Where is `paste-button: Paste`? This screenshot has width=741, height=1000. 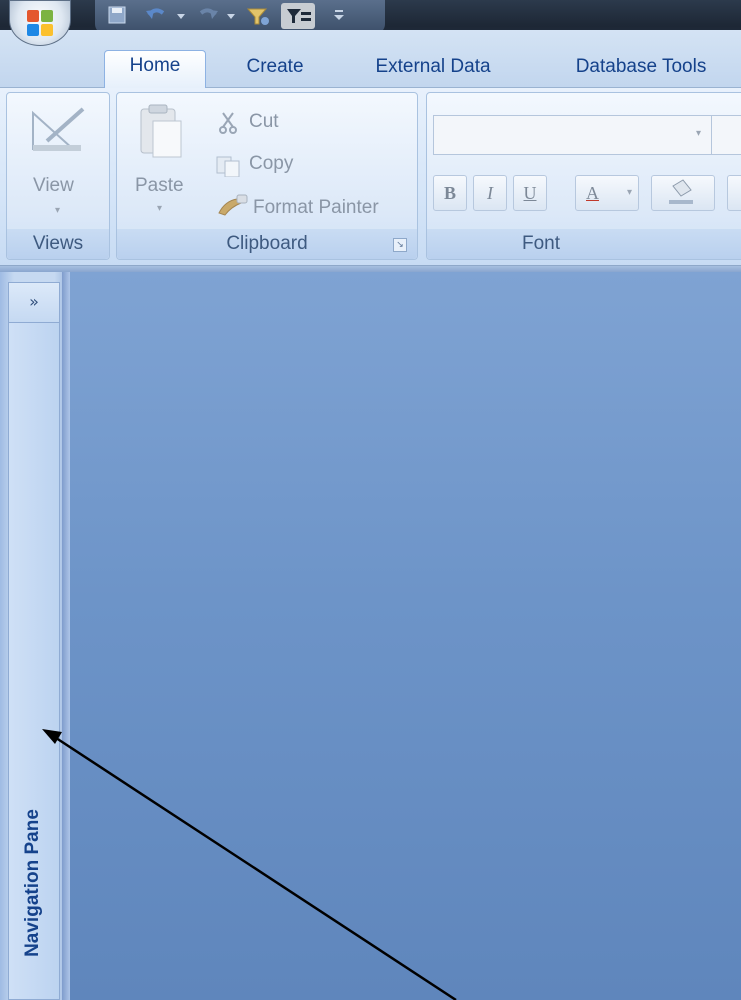
paste-button: Paste is located at coordinates (159, 186).